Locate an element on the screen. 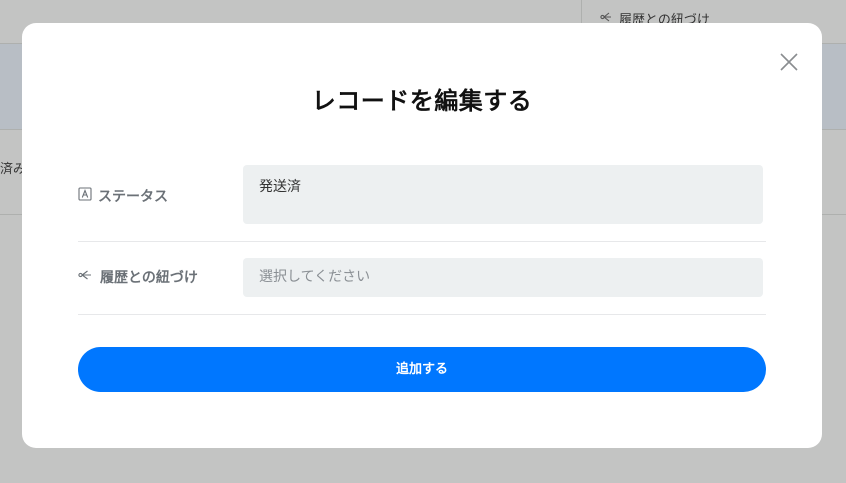 Image resolution: width=846 pixels, height=483 pixels. field-label-history-link: 履歴との紐づけ is located at coordinates (138, 277).